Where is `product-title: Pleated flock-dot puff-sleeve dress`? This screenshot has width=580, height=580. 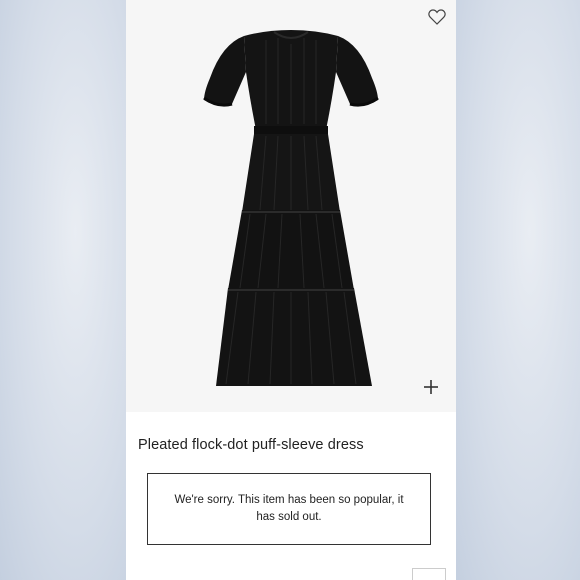
product-title: Pleated flock-dot puff-sleeve dress is located at coordinates (251, 445).